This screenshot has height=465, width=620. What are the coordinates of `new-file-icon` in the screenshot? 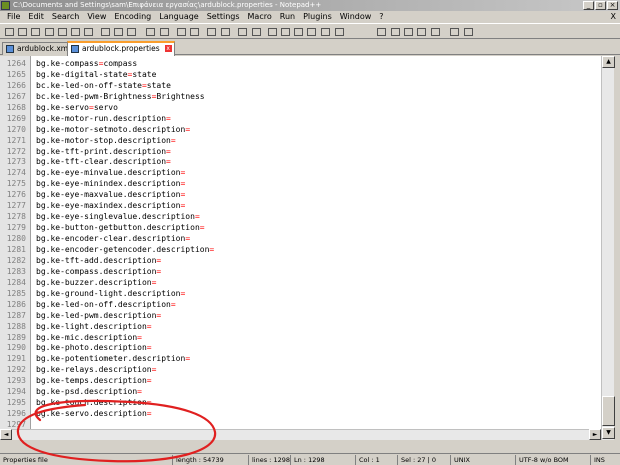 It's located at (9, 32).